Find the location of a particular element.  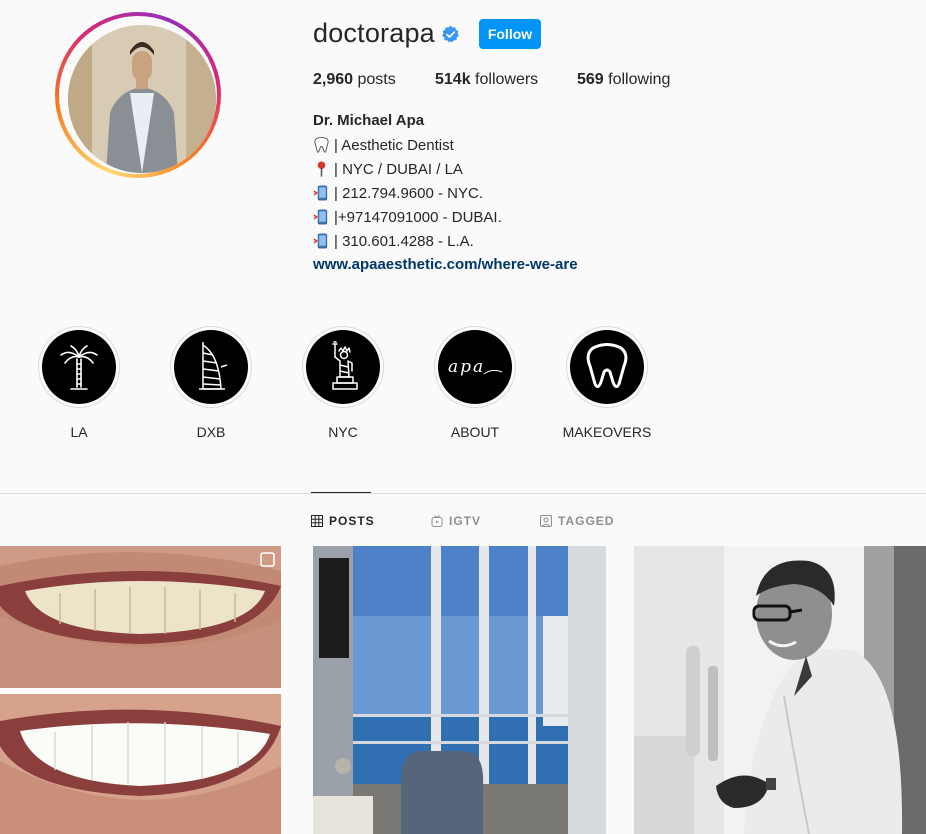

tab-label: IGTV is located at coordinates (465, 521).